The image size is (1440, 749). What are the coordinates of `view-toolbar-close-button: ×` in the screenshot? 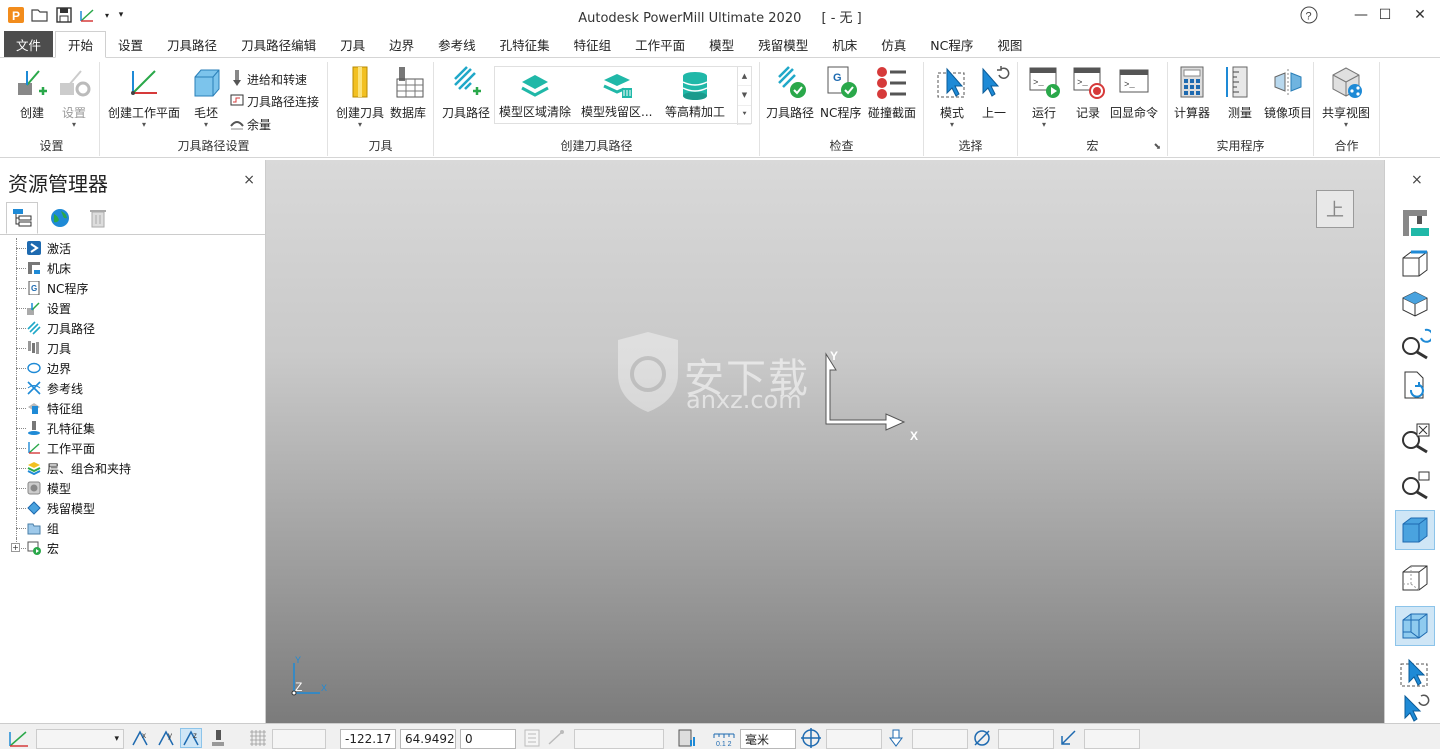 It's located at (1417, 180).